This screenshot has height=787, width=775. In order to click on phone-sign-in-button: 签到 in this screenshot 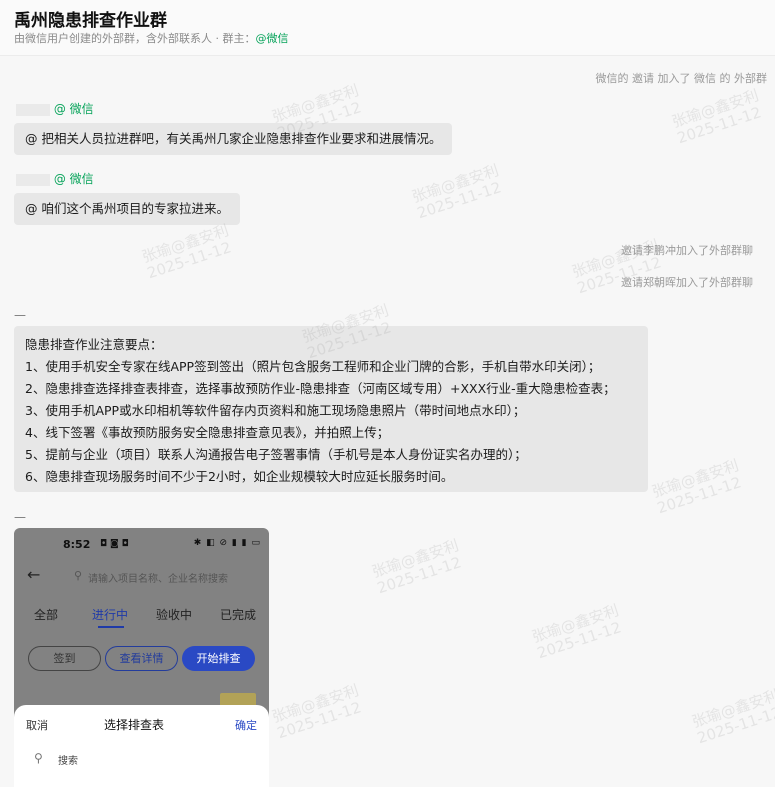, I will do `click(64, 658)`.